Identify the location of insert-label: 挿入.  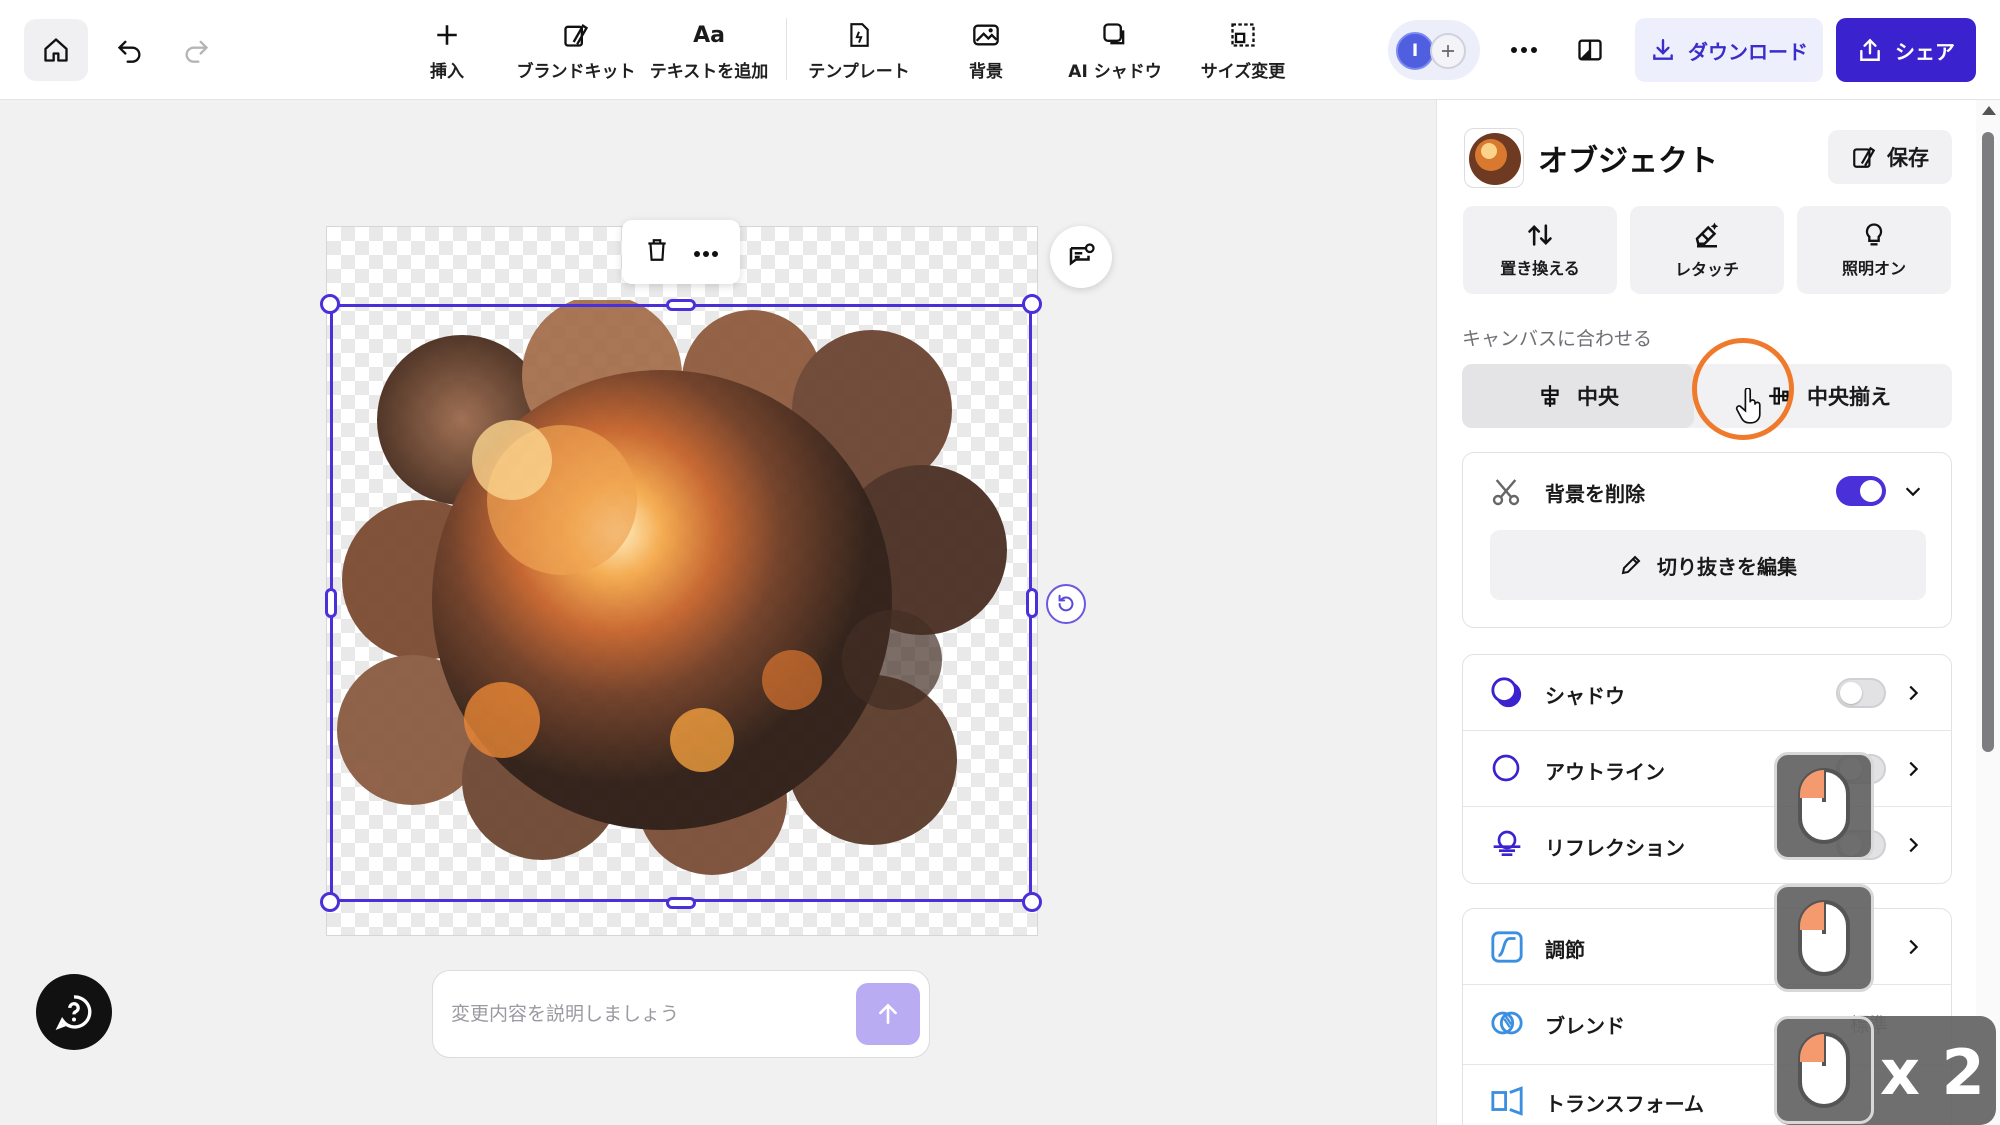
(447, 72).